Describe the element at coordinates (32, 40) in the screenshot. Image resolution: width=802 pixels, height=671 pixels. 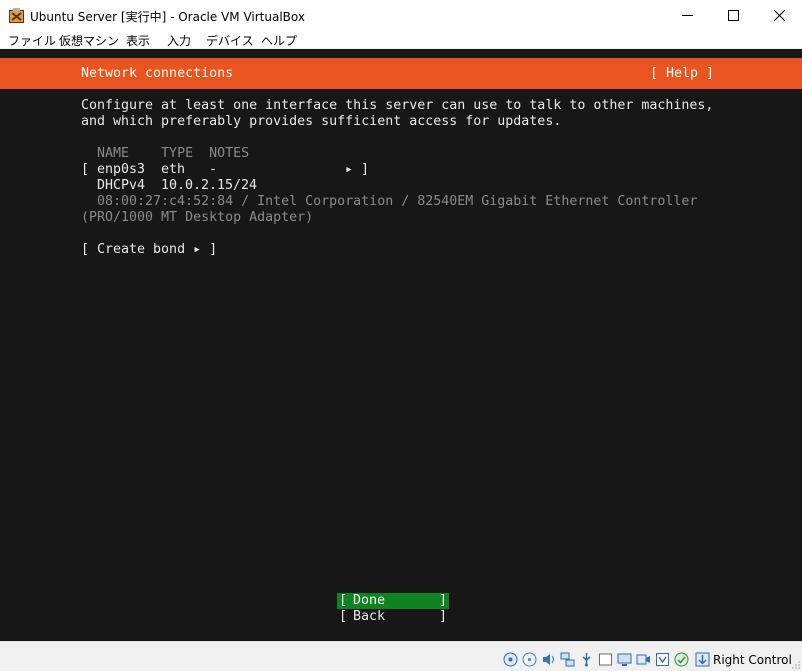
I see `menu-file: ファイル` at that location.